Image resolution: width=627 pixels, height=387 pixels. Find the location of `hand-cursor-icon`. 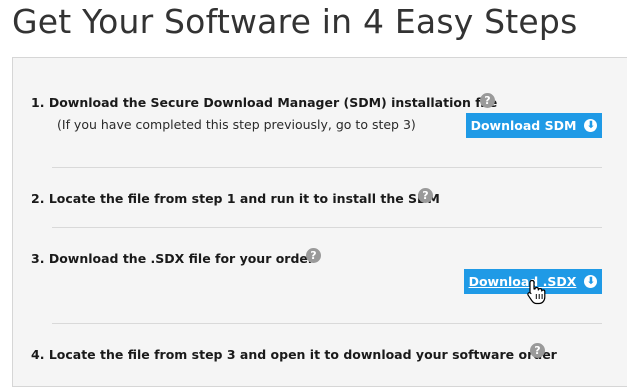

hand-cursor-icon is located at coordinates (536, 292).